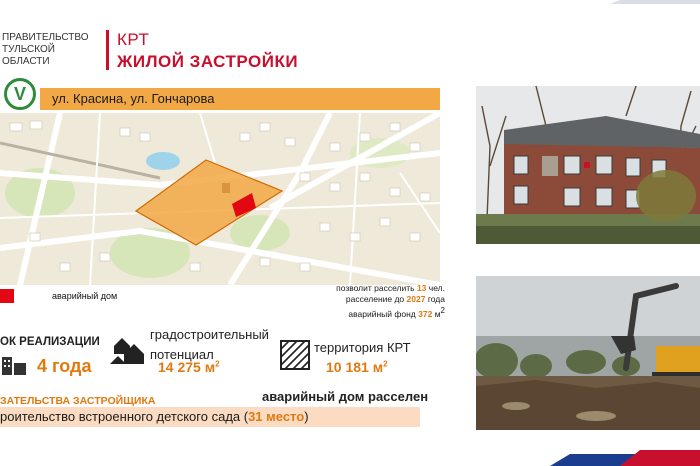 The height and width of the screenshot is (466, 700). I want to click on territory-value: 10 181 м2, so click(357, 367).